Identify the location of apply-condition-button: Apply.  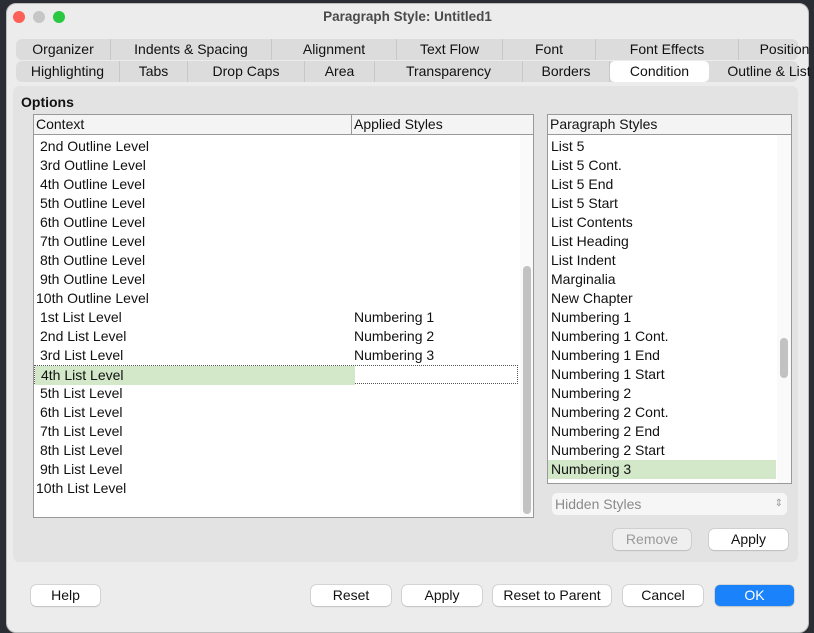
(748, 539).